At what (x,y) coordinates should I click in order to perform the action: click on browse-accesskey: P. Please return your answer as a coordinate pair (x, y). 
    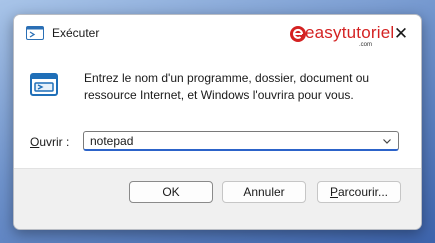
    Looking at the image, I should click on (333, 192).